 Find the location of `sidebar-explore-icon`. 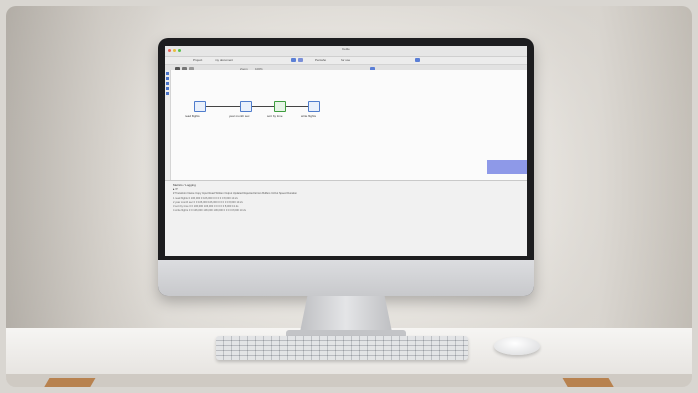

sidebar-explore-icon is located at coordinates (167, 78).